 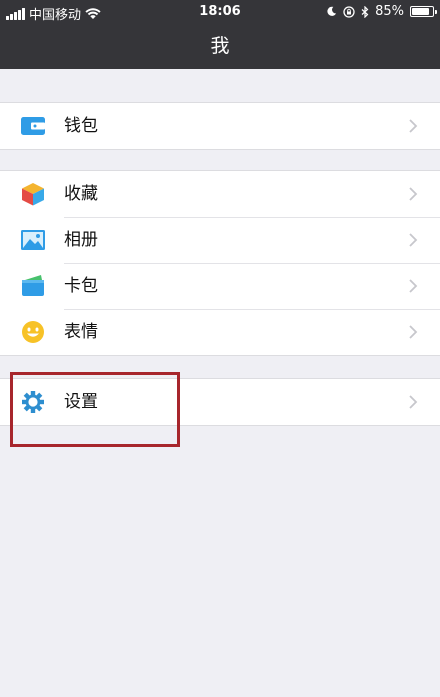 What do you see at coordinates (220, 194) in the screenshot?
I see `menu-item-favorites: 收藏` at bounding box center [220, 194].